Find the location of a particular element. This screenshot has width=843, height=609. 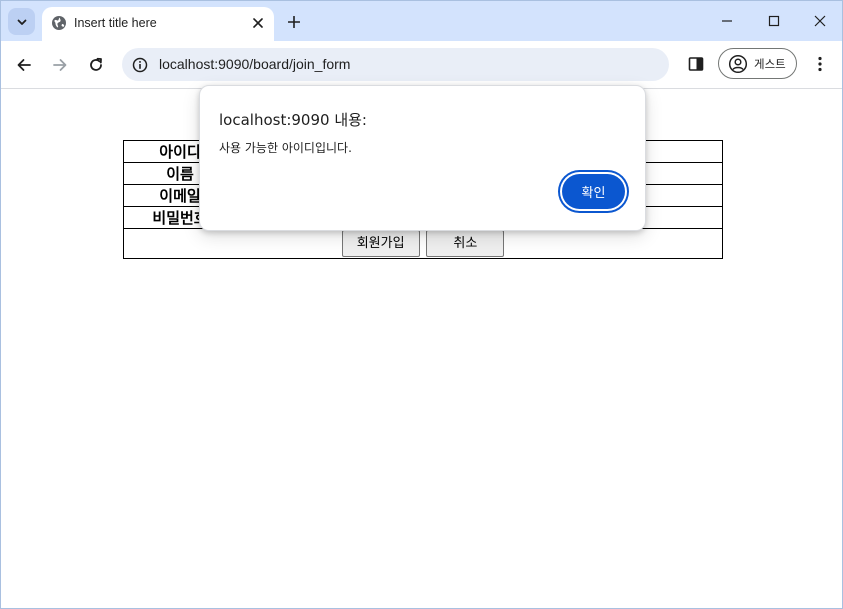

side-panel-icon is located at coordinates (696, 64).